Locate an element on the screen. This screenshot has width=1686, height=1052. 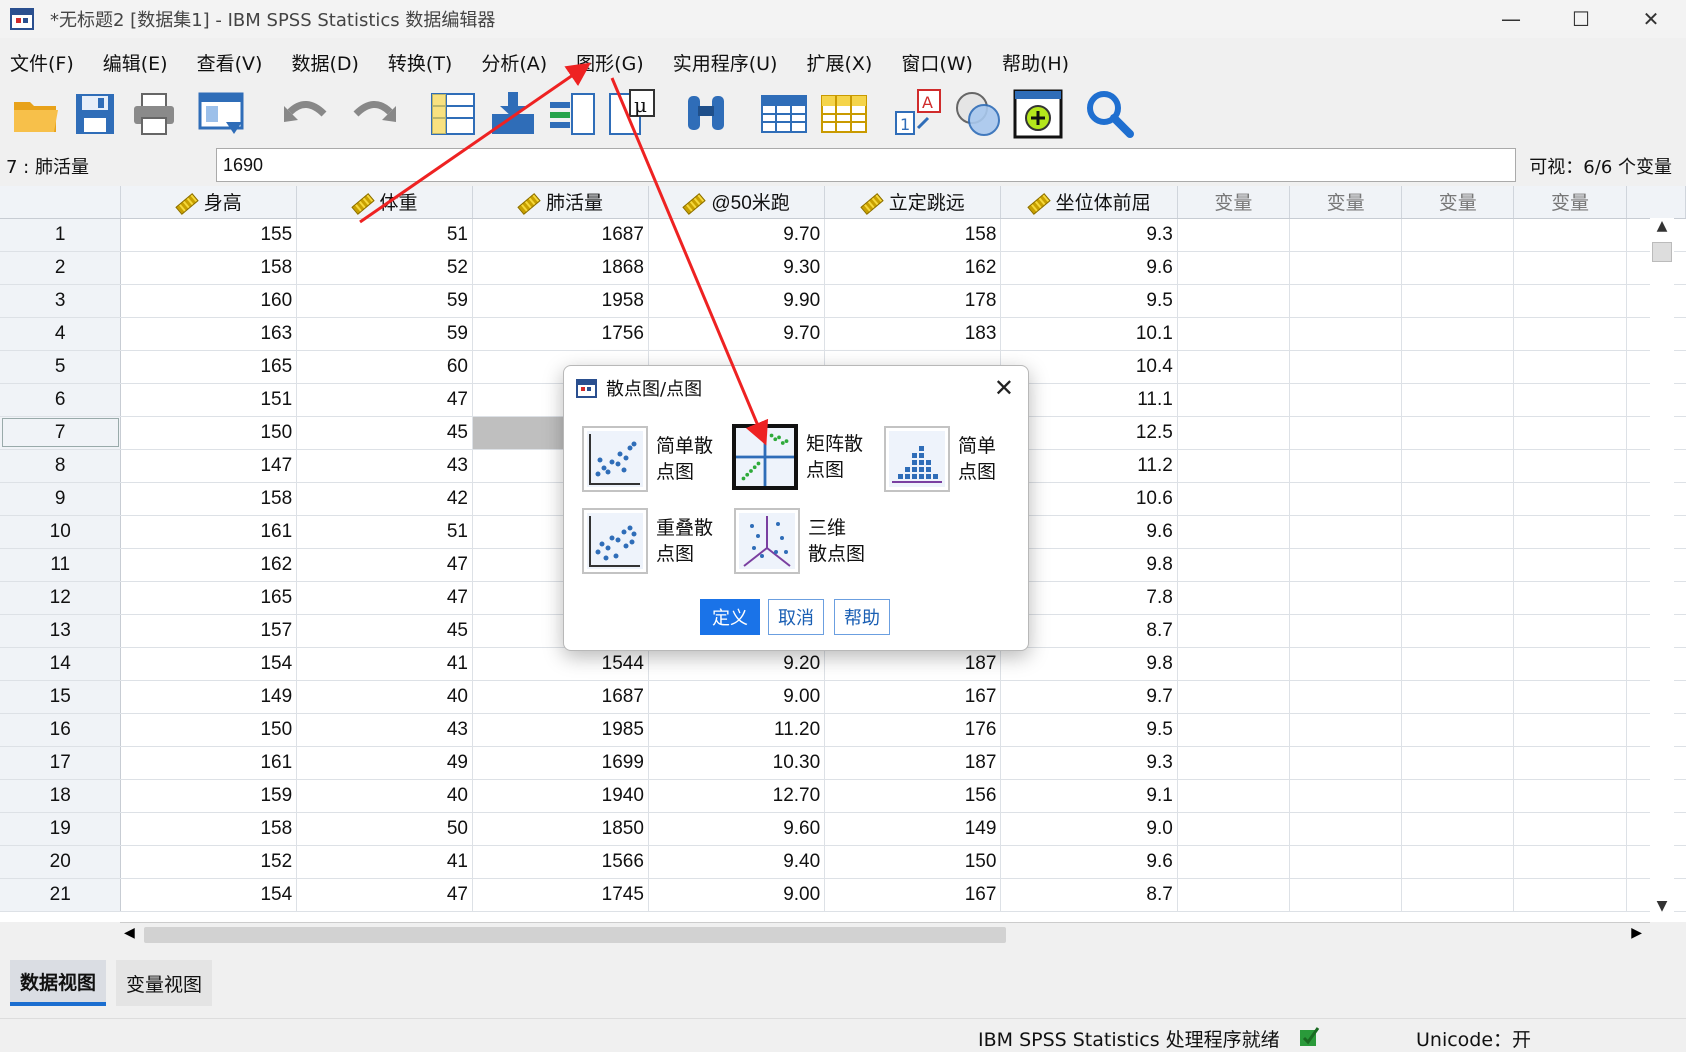
3d-scatter-icon is located at coordinates (767, 541).